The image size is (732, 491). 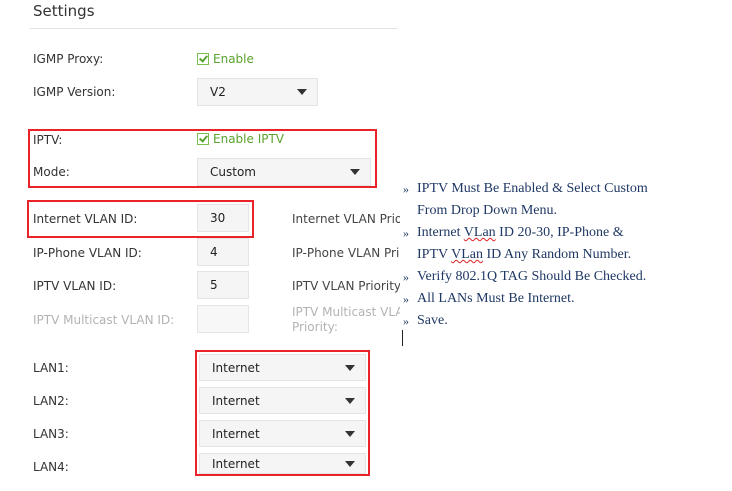 I want to click on igmp-version-select: V2, so click(x=257, y=92).